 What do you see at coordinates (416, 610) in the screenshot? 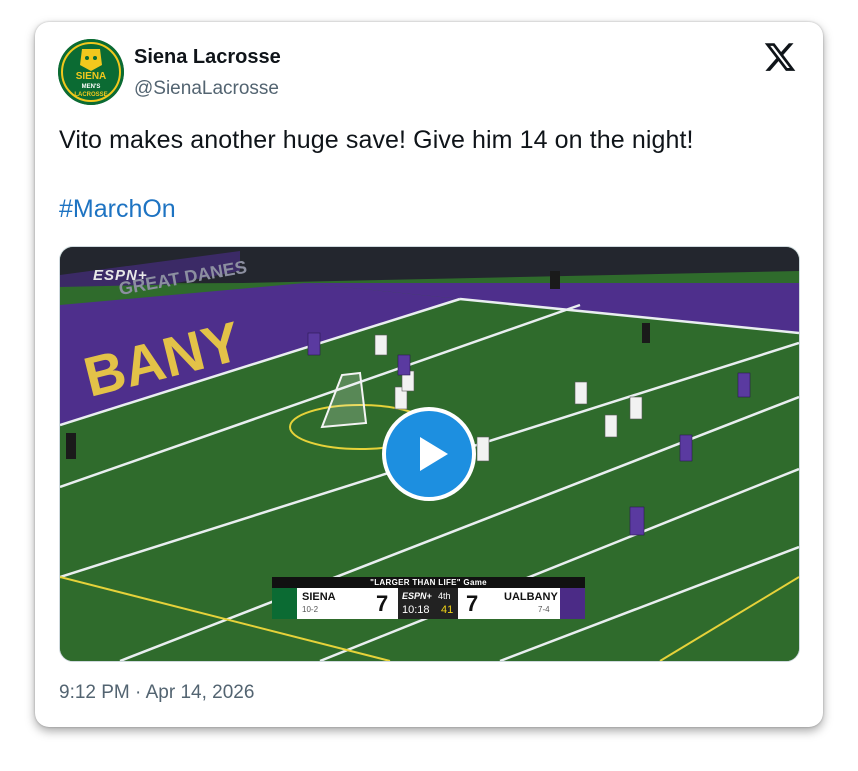
I see `game-clock: 10:18` at bounding box center [416, 610].